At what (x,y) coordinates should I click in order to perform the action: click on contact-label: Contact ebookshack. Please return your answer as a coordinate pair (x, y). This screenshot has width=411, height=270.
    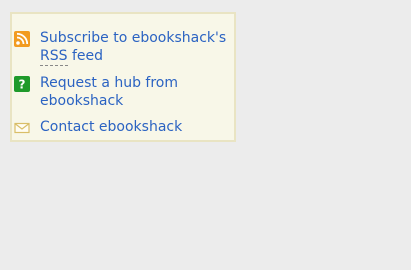
    Looking at the image, I should click on (111, 127).